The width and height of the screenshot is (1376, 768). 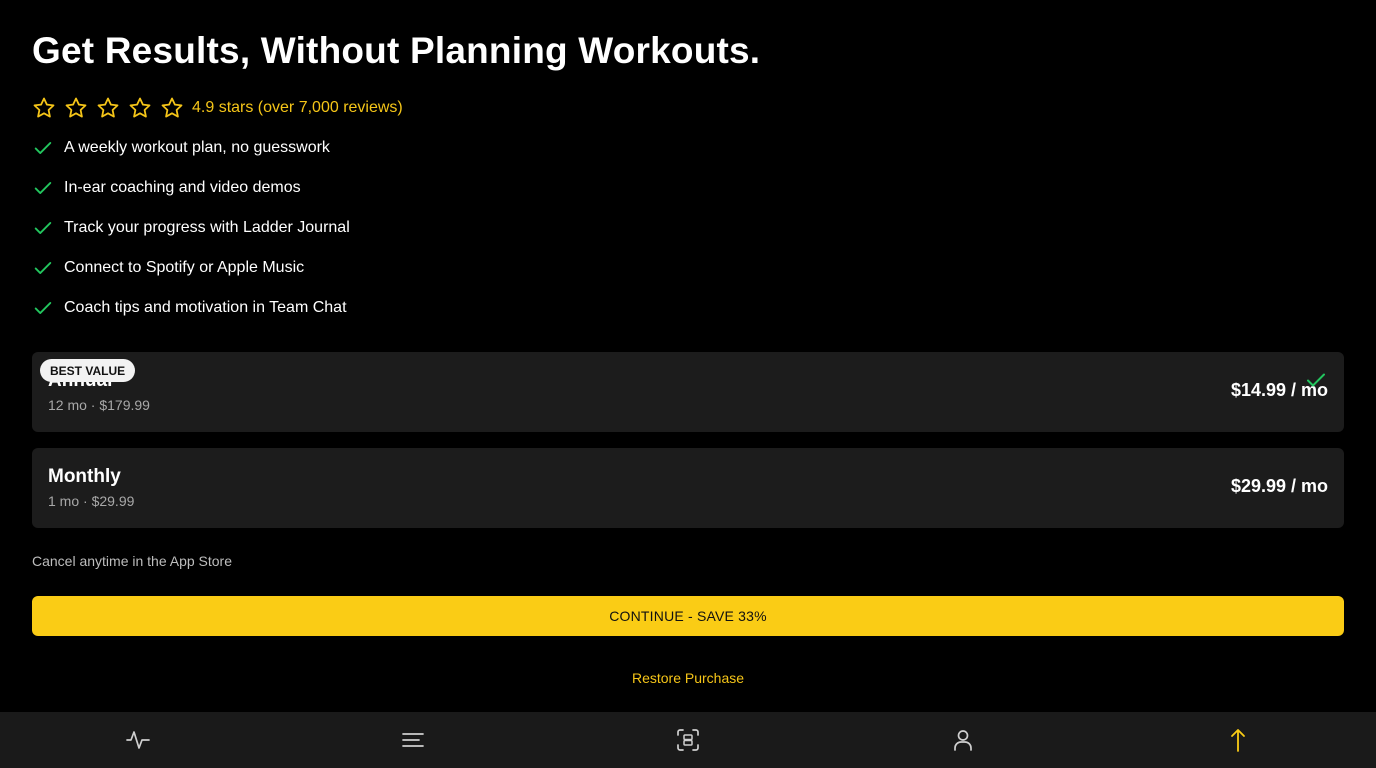 I want to click on best-value-badge: BEST VALUE, so click(x=88, y=370).